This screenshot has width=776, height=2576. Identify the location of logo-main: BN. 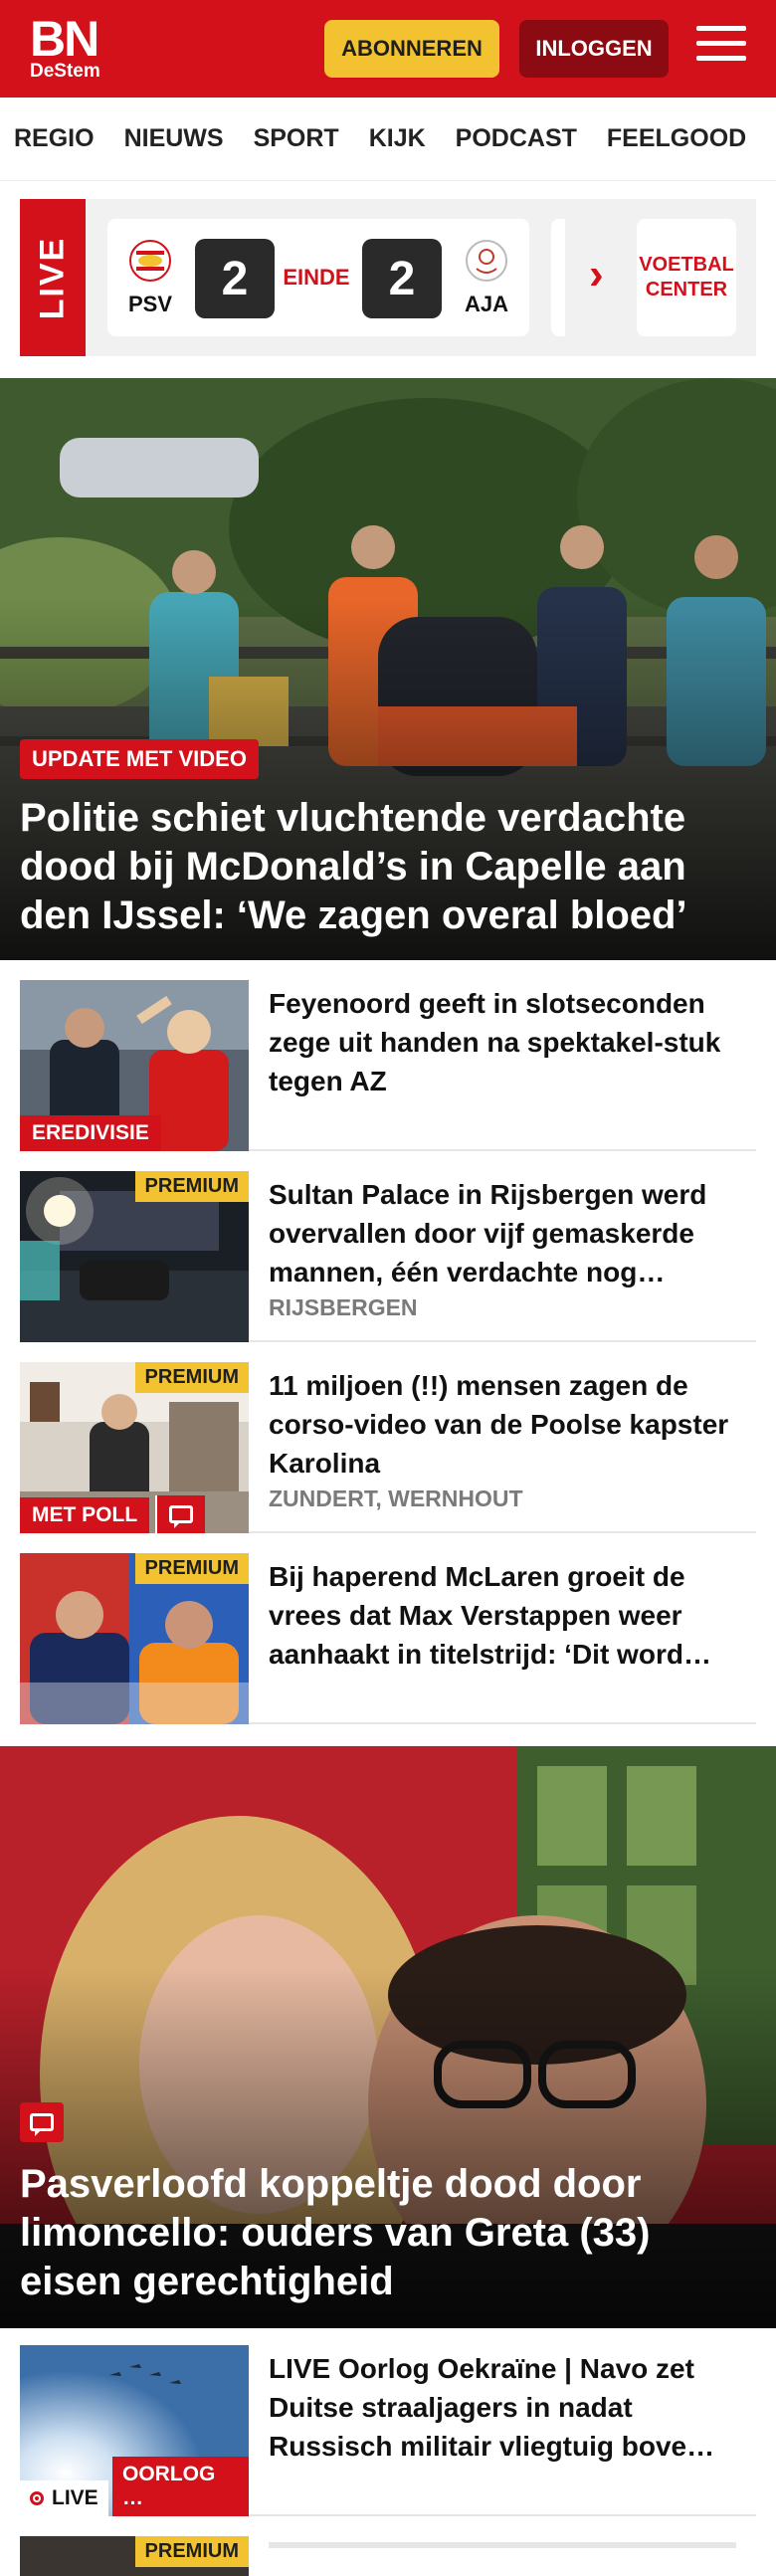
(64, 39).